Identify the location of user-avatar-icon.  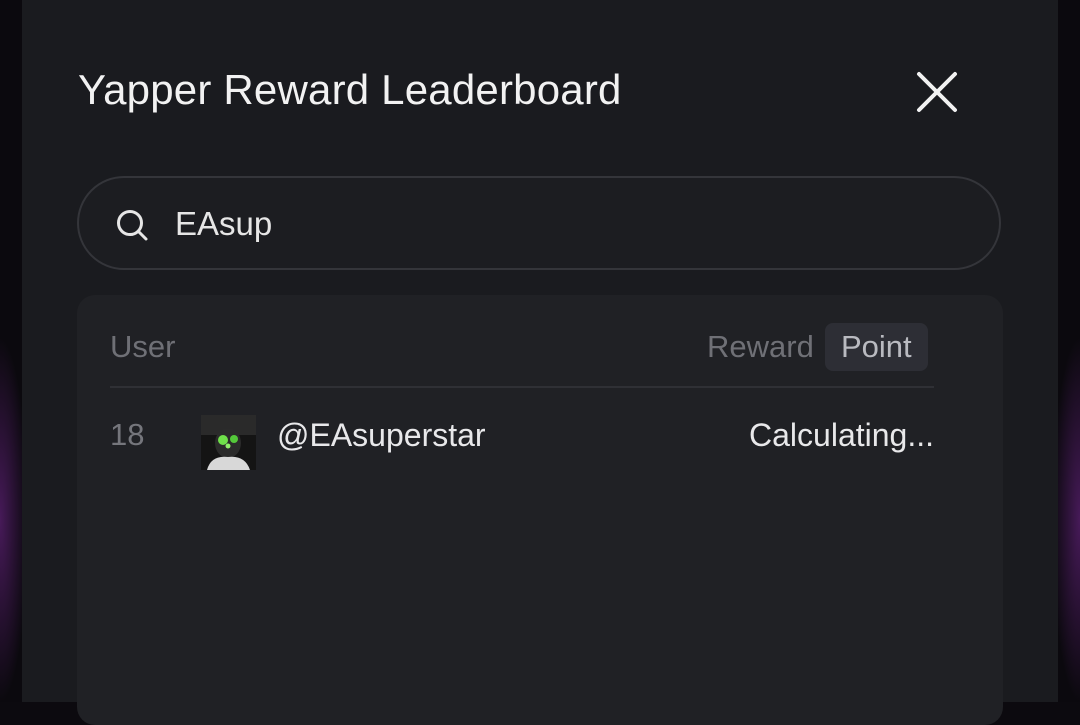
(228, 442).